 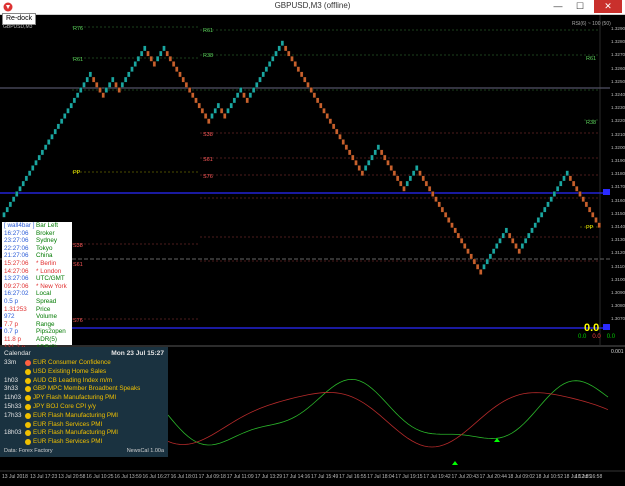 What do you see at coordinates (85, 433) in the screenshot?
I see `calendar-event-row: 18h03 EUR Flash Manufacturing PMI` at bounding box center [85, 433].